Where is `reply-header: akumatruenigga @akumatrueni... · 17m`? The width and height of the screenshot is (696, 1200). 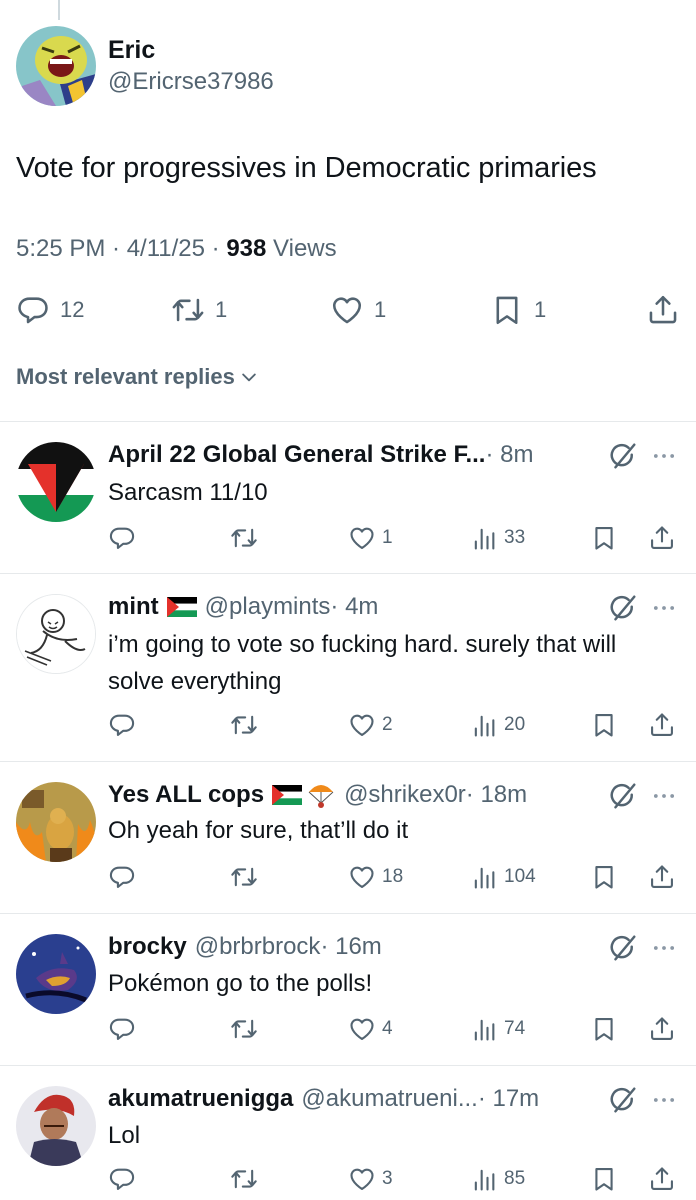
reply-header: akumatruenigga @akumatrueni... · 17m is located at coordinates (323, 1099).